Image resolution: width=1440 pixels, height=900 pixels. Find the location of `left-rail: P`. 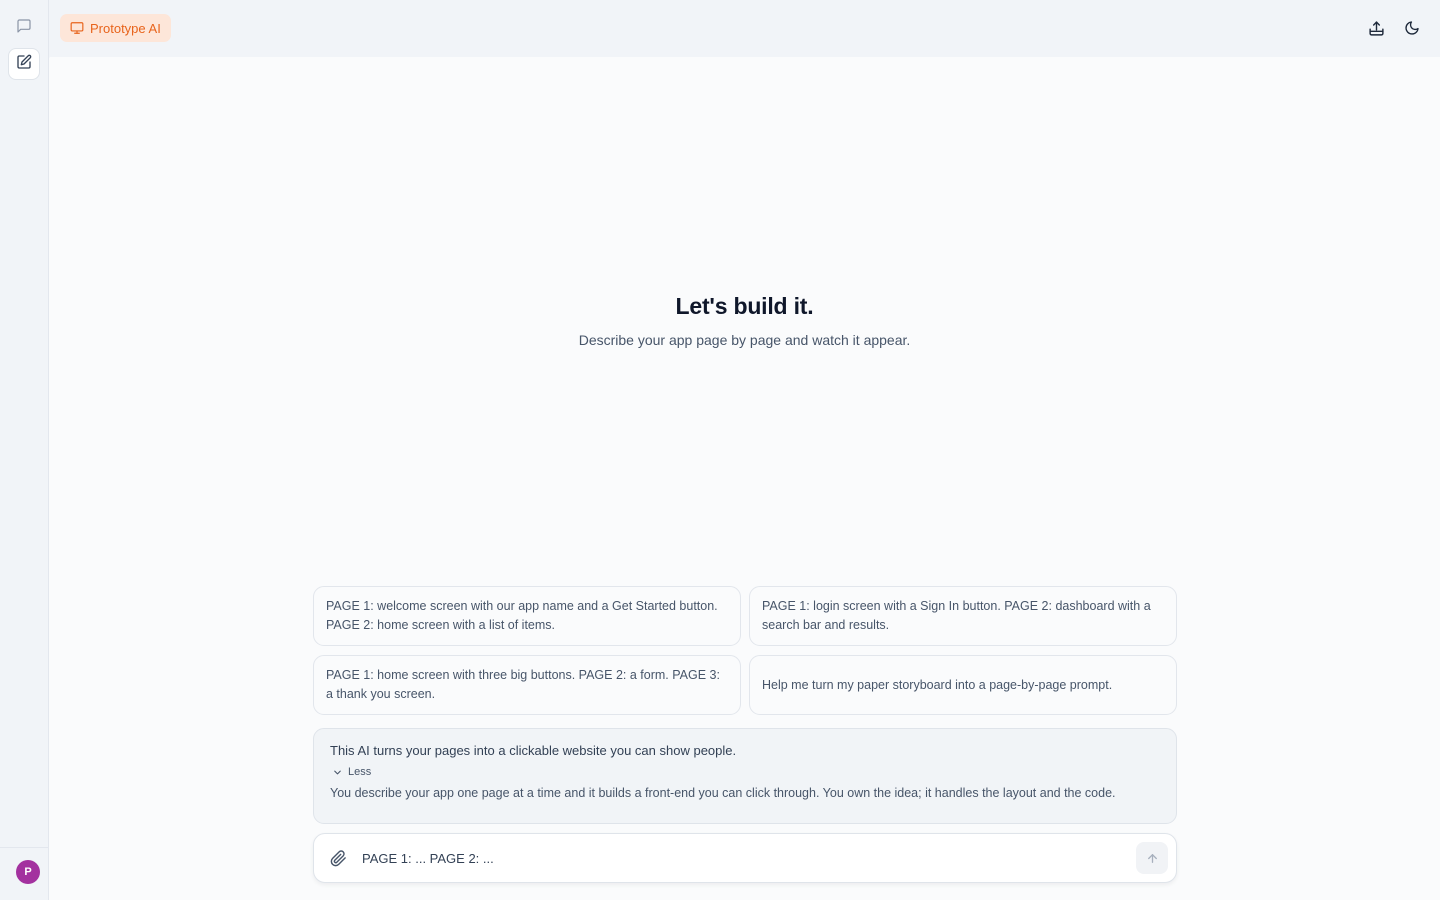

left-rail: P is located at coordinates (24, 450).